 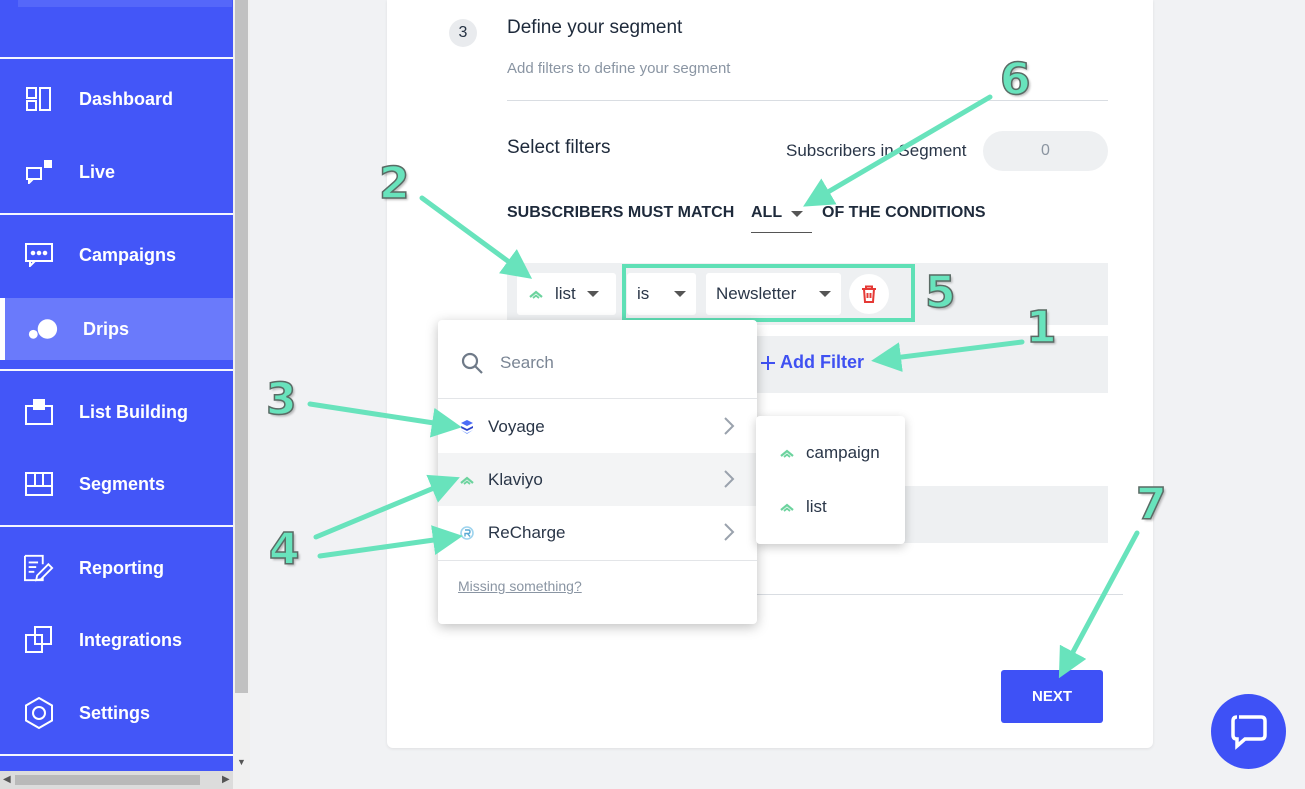 What do you see at coordinates (128, 254) in the screenshot?
I see `sidebar-item-label: Campaigns` at bounding box center [128, 254].